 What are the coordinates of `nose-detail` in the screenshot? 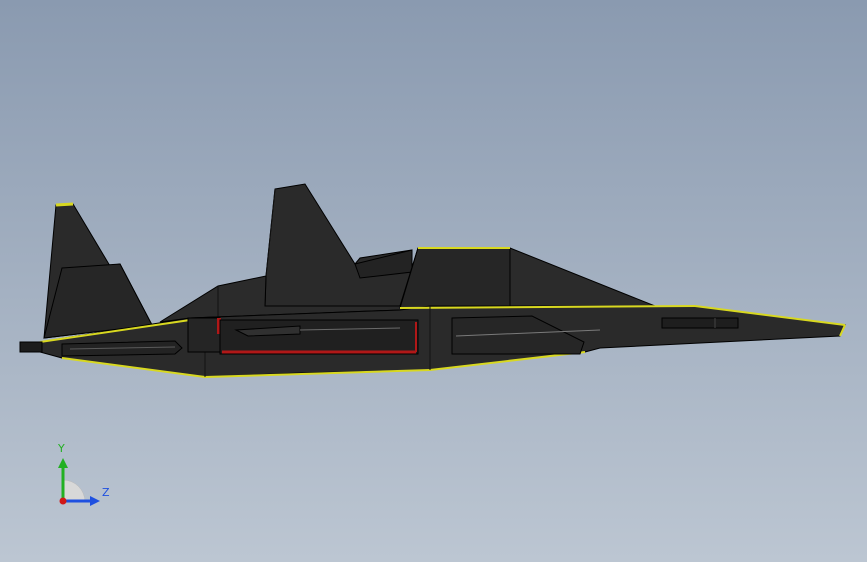 It's located at (700, 323).